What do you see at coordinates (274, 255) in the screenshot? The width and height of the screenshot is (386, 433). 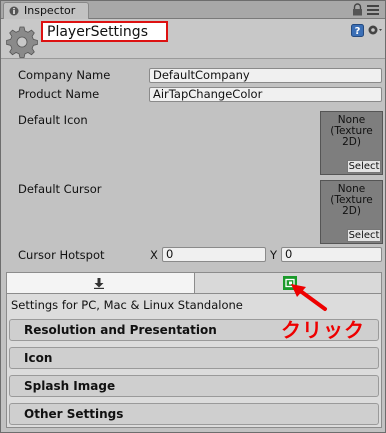 I see `hotspot-y-label: Y` at bounding box center [274, 255].